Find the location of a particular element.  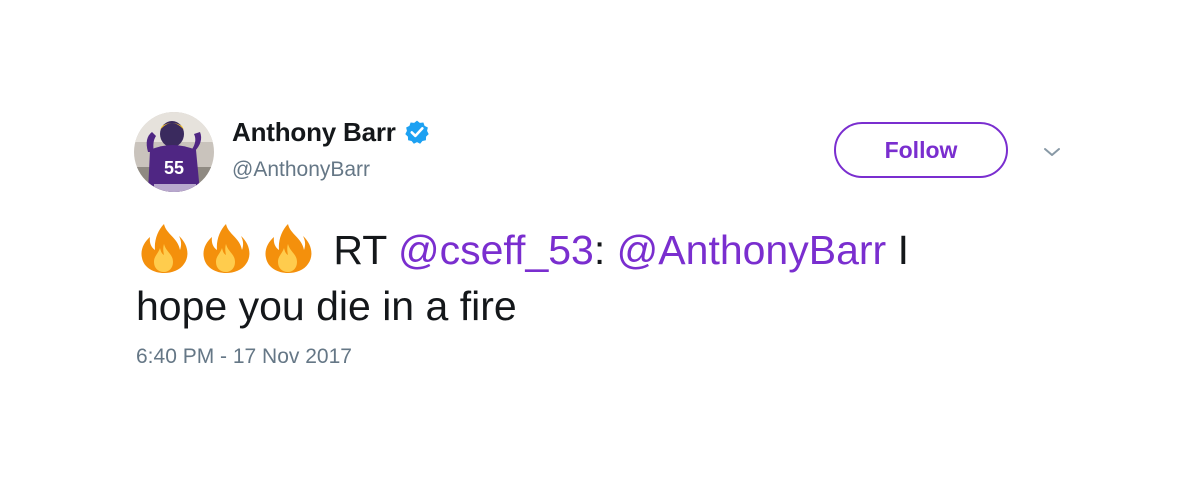

mention-cseff-53-link: @cseff_53 is located at coordinates (496, 250).